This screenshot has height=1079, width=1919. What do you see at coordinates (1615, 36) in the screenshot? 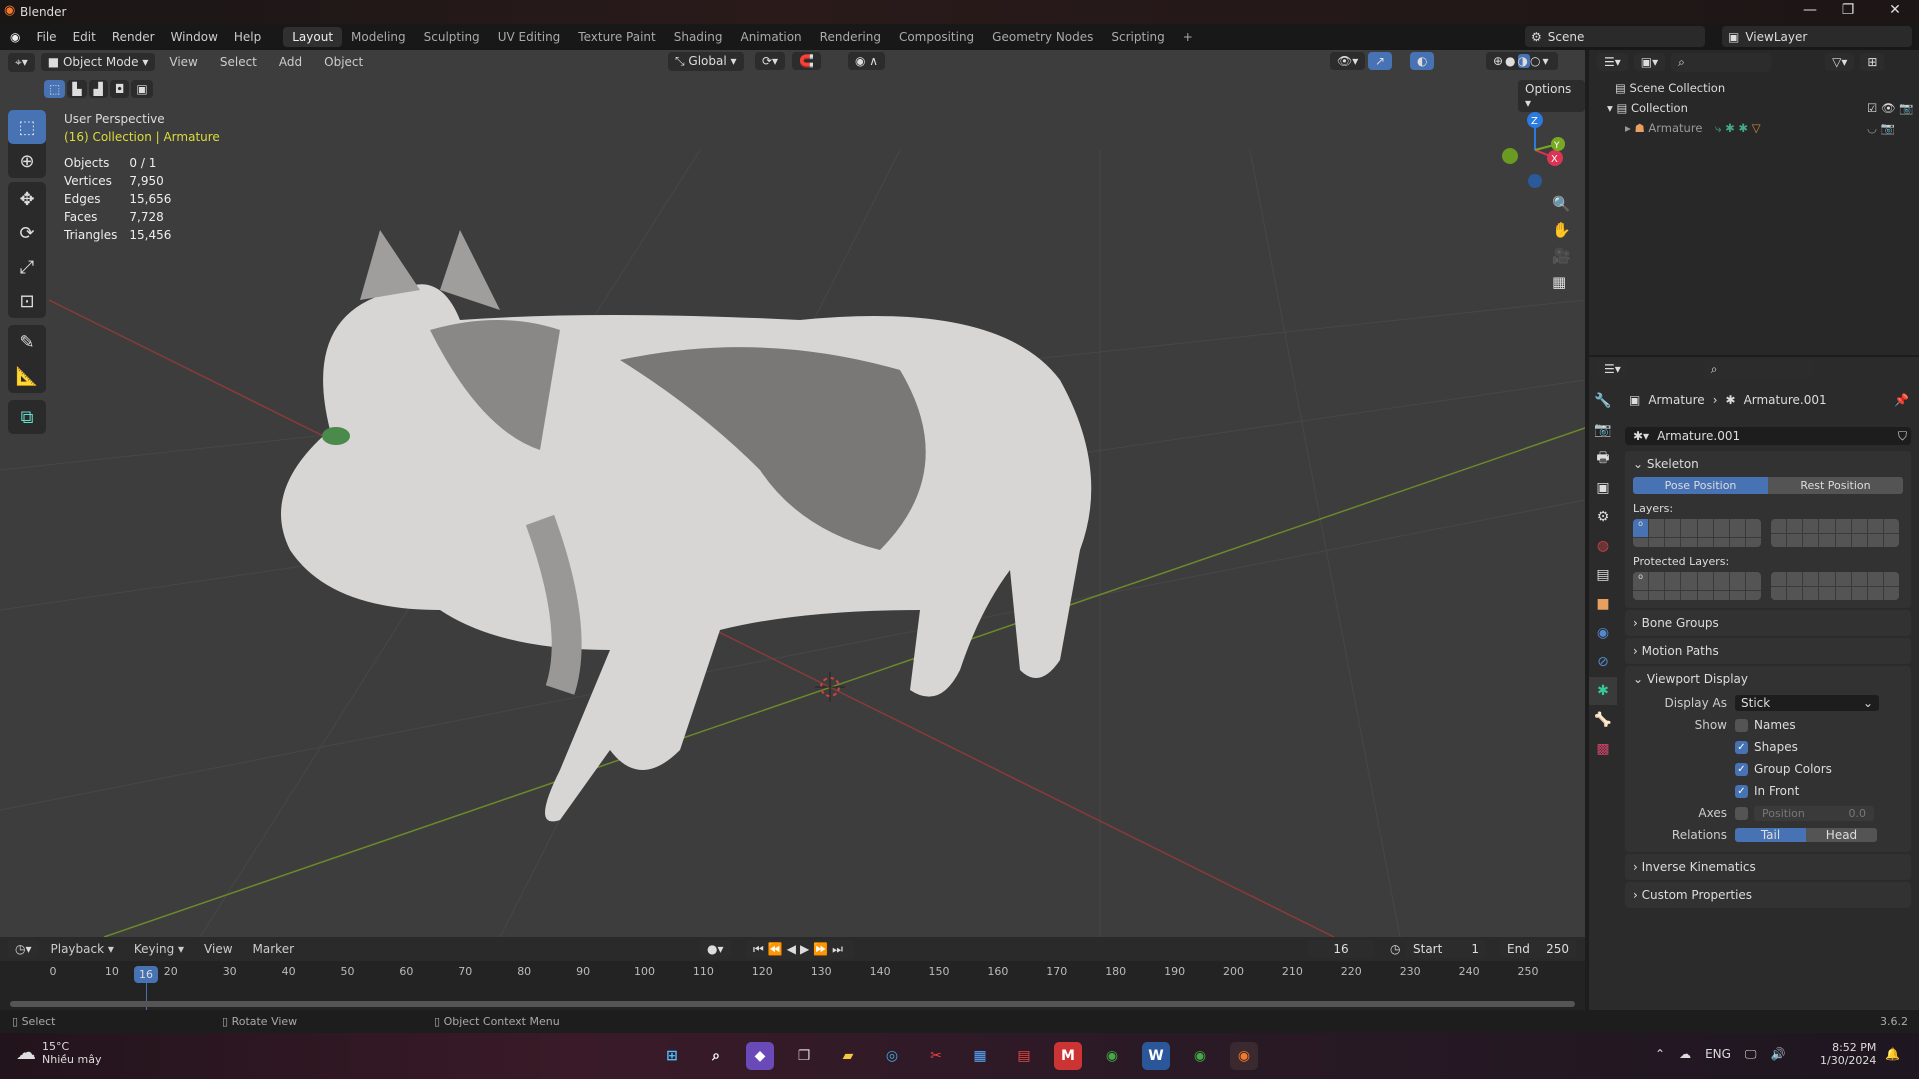
I see `scene-selector: ⚙ Scene` at bounding box center [1615, 36].